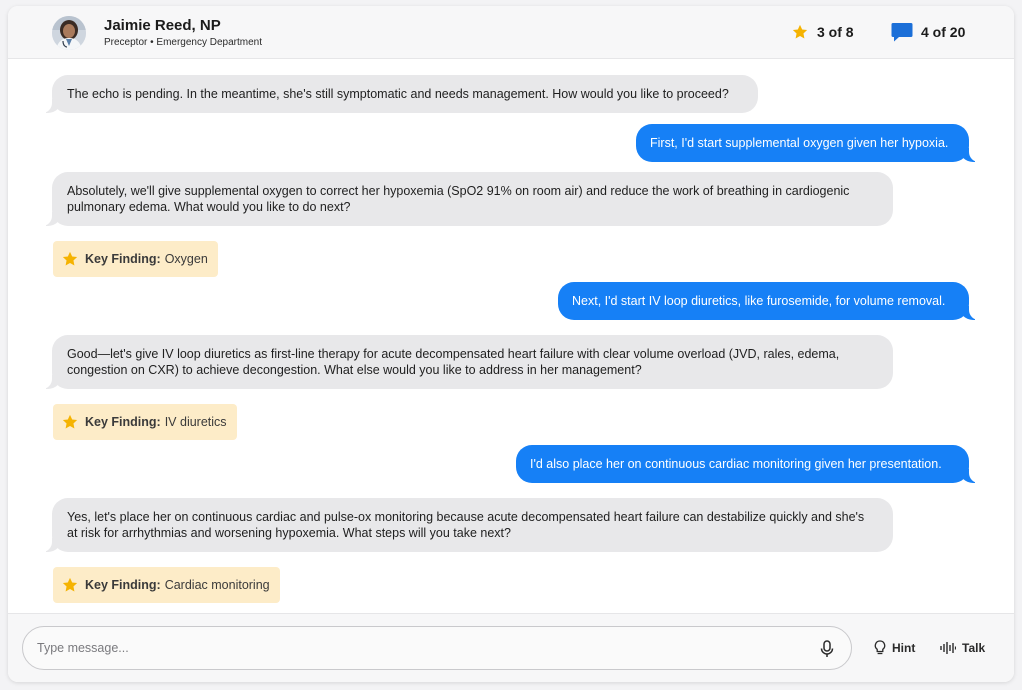 The width and height of the screenshot is (1022, 690). What do you see at coordinates (195, 422) in the screenshot?
I see `key-finding-value: IV diuretics` at bounding box center [195, 422].